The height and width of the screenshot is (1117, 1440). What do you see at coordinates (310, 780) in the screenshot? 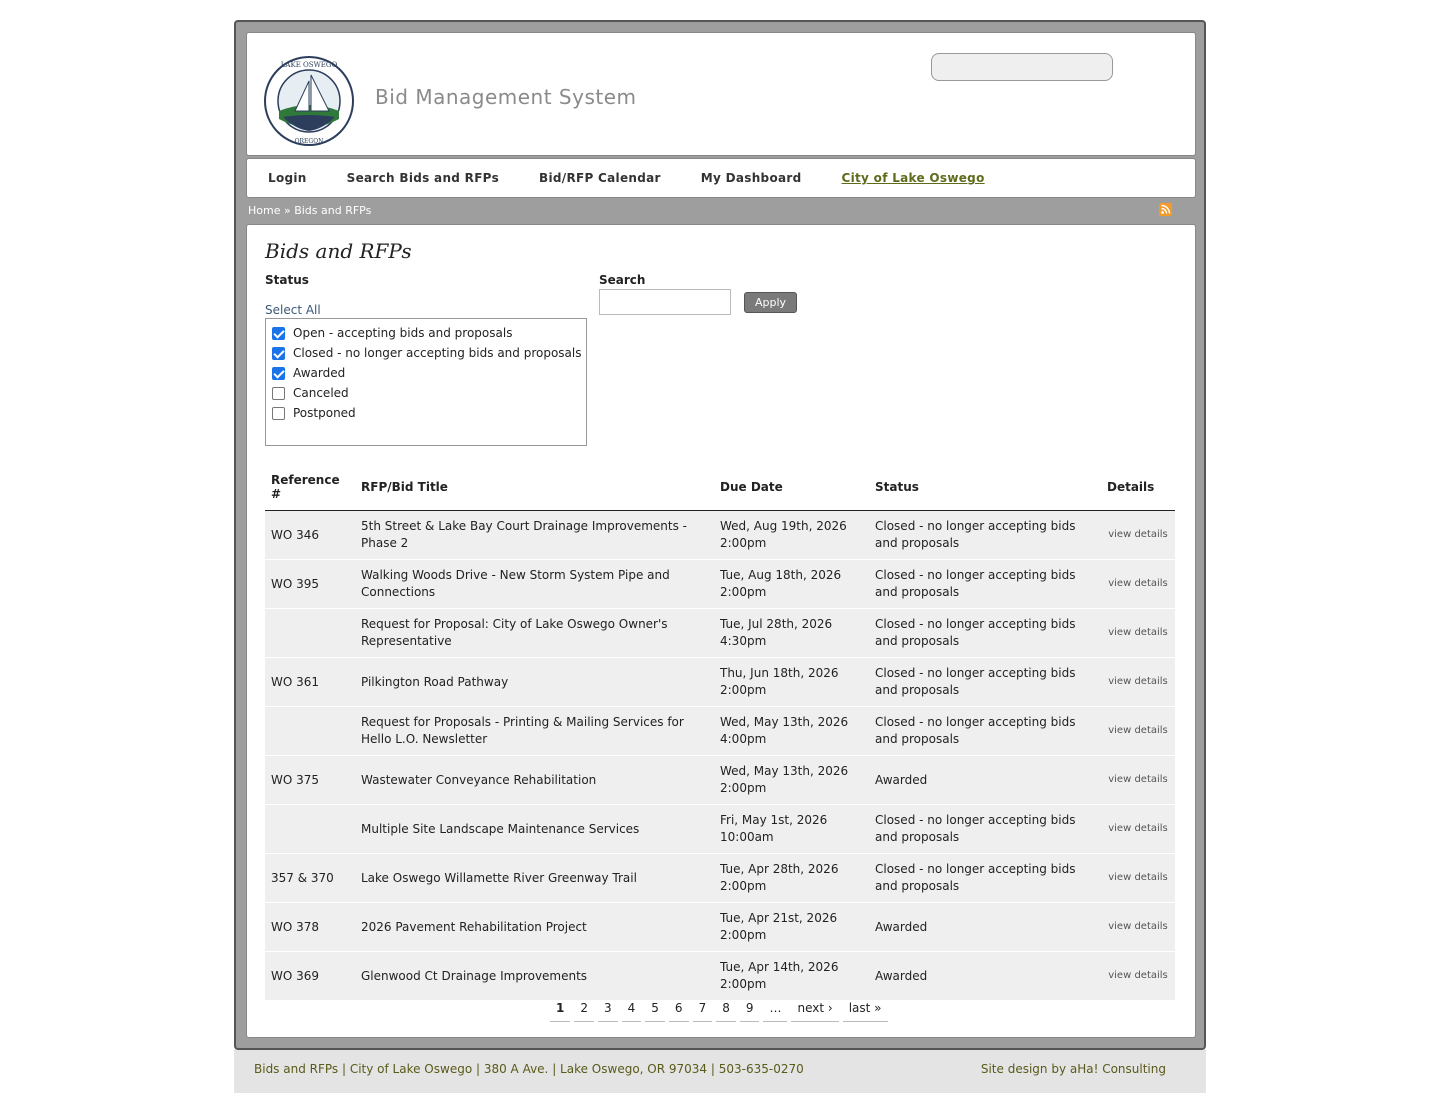
I see `cell-reference: WO 375` at bounding box center [310, 780].